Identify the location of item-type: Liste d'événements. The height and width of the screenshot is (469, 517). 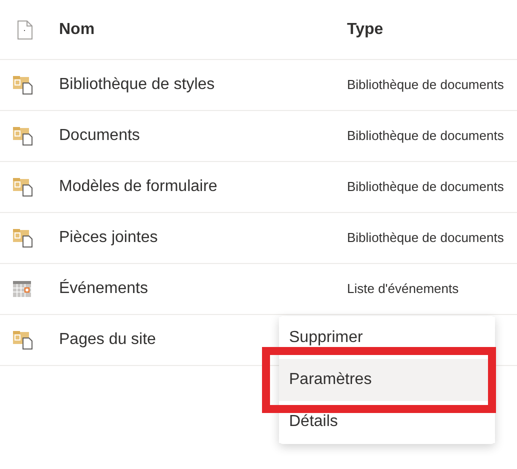
(403, 288).